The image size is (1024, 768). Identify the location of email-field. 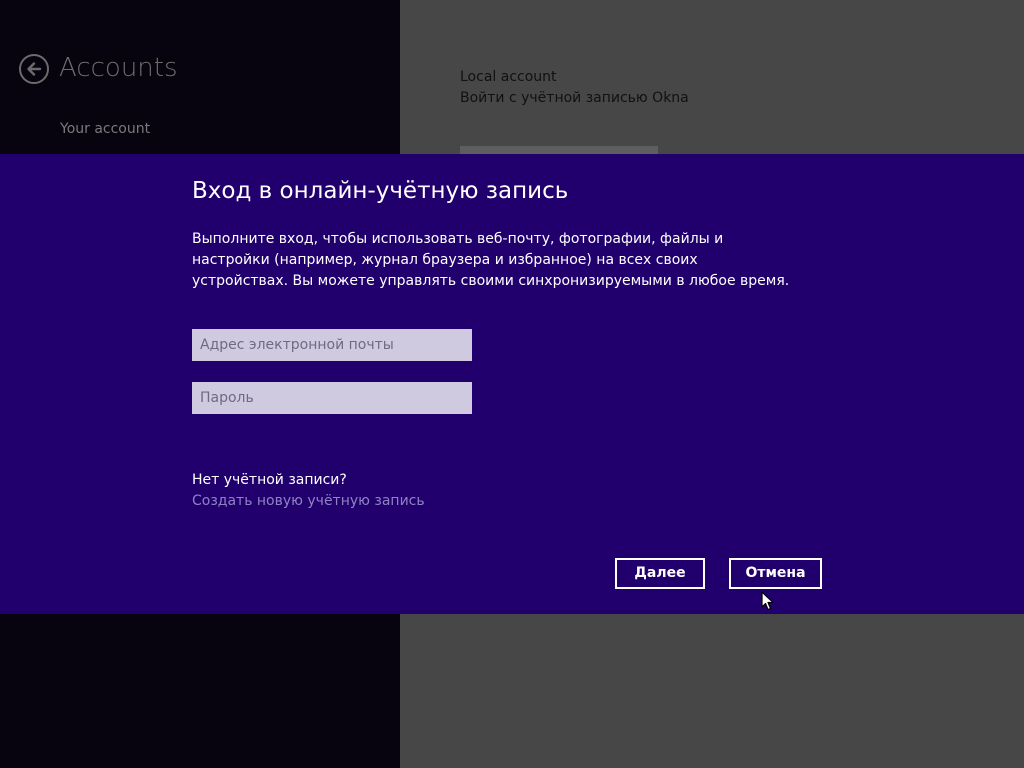
(332, 345).